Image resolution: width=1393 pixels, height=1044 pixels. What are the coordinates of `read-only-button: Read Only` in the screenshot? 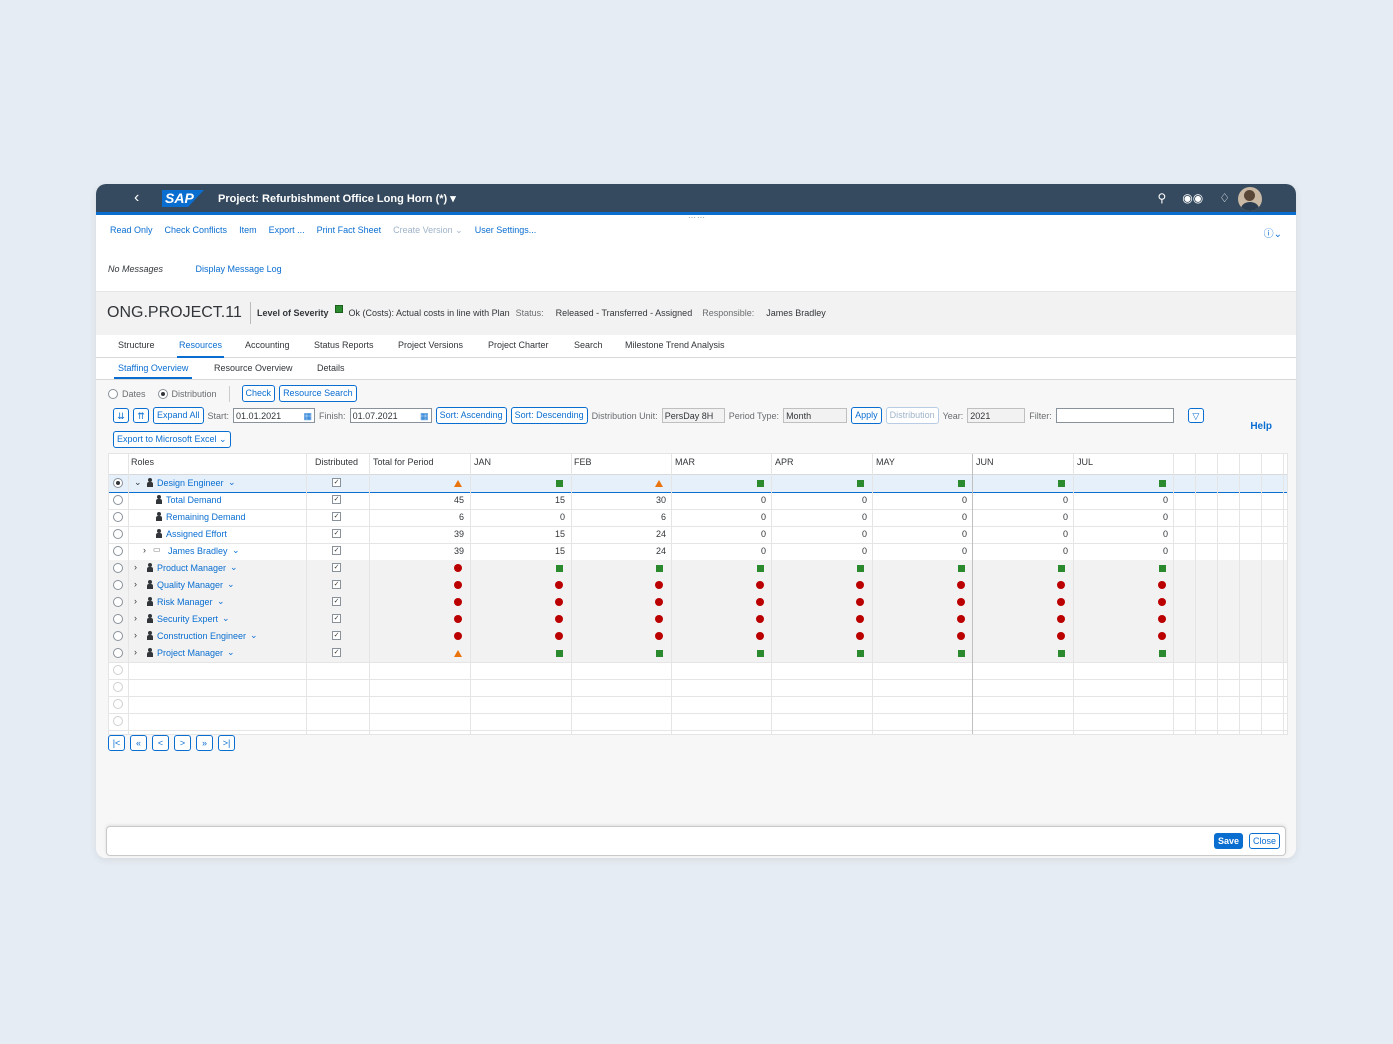 It's located at (131, 230).